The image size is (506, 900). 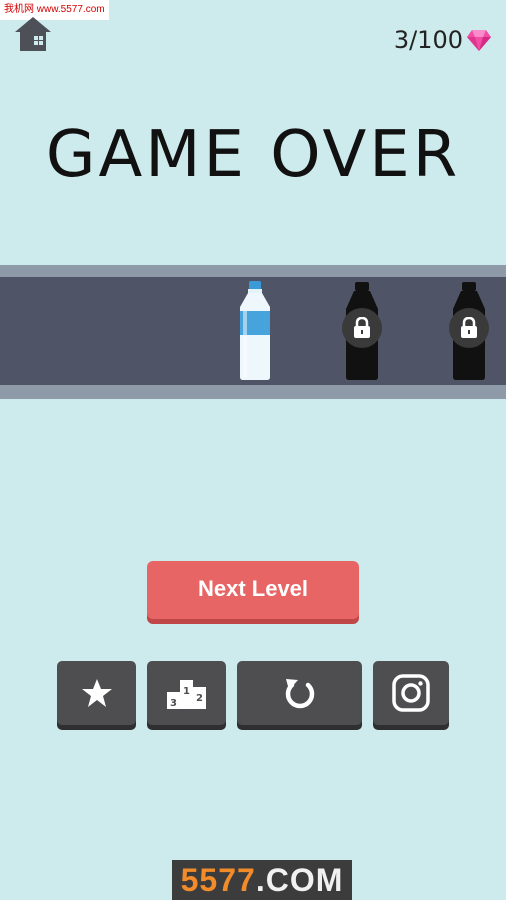 What do you see at coordinates (173, 703) in the screenshot?
I see `podium-third: 3` at bounding box center [173, 703].